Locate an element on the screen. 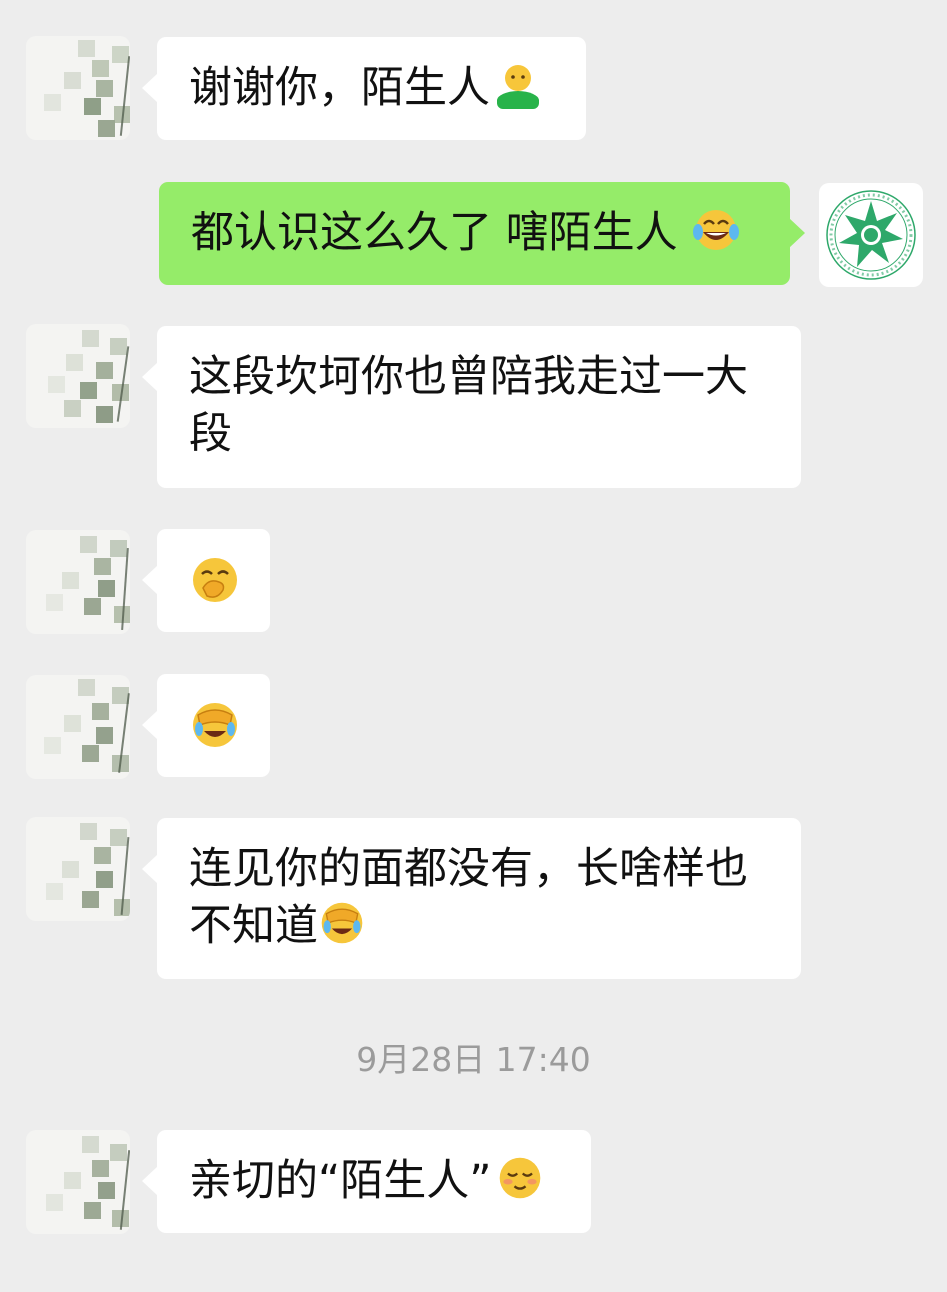  message-row: 连见你的面都没有，长啥样也 不知道 is located at coordinates (473, 895).